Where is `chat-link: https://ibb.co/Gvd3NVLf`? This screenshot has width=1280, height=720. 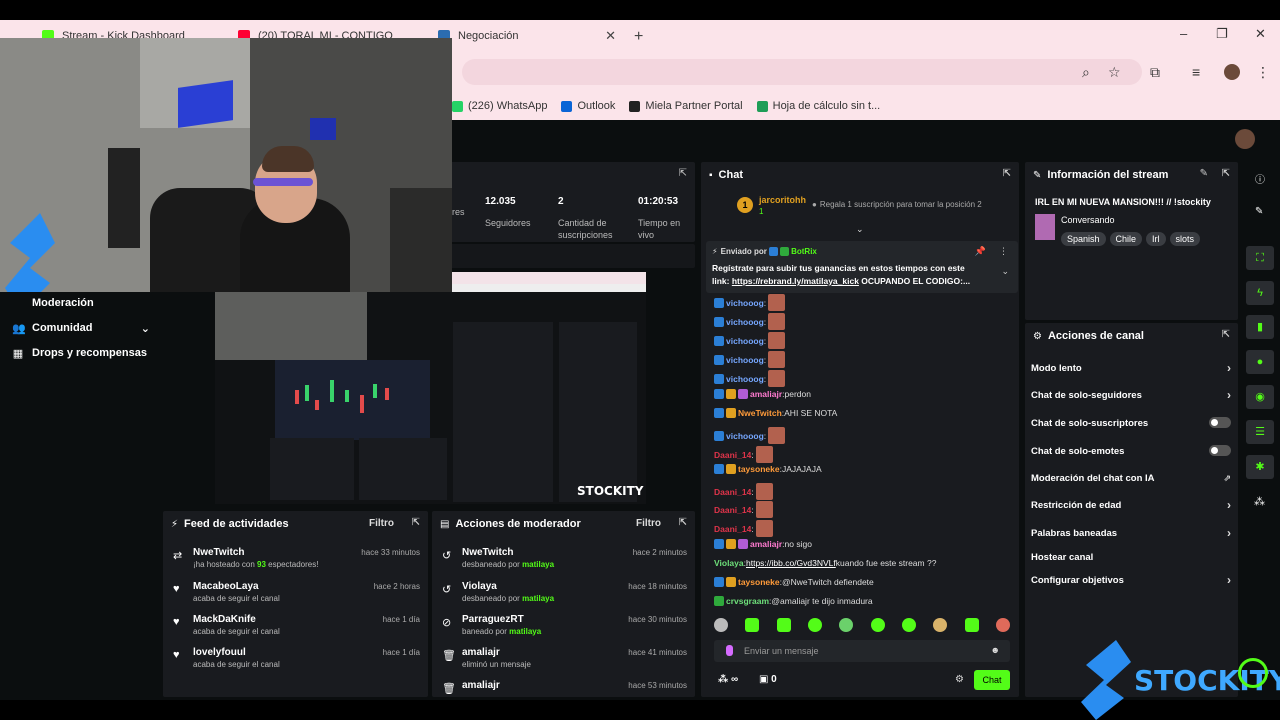
chat-link: https://ibb.co/Gvd3NVLf is located at coordinates (791, 563).